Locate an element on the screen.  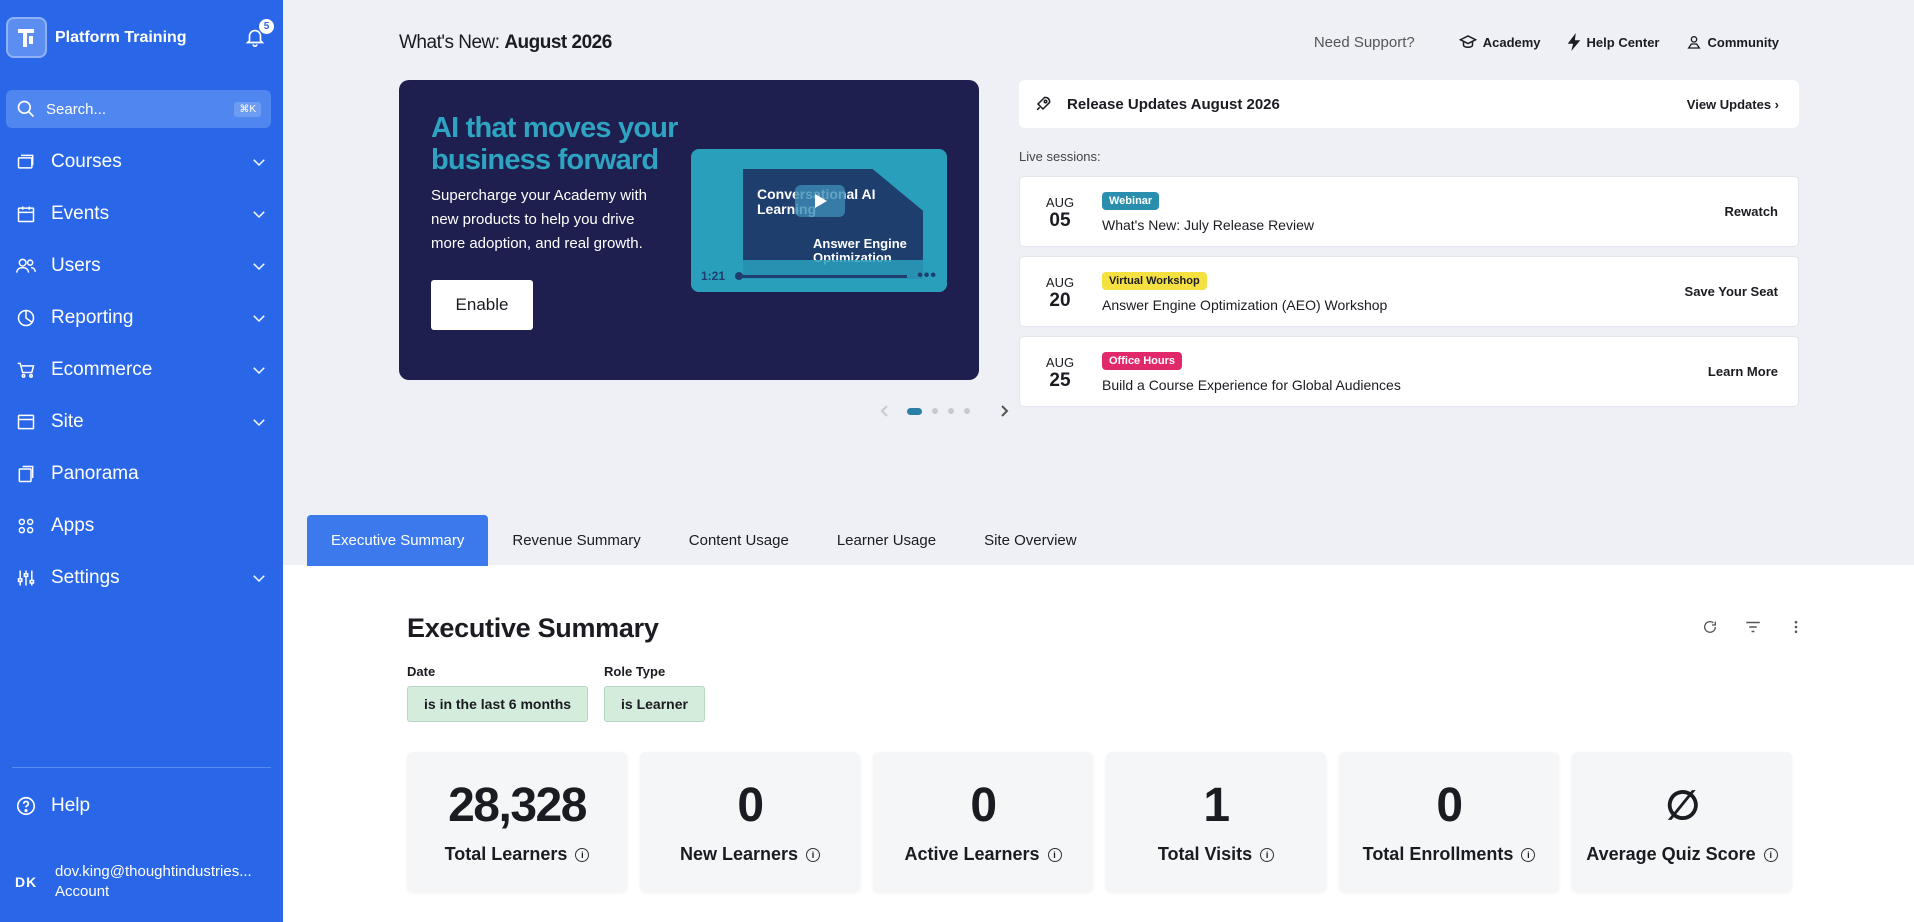
sidebar-item-apps: Apps is located at coordinates (141, 526).